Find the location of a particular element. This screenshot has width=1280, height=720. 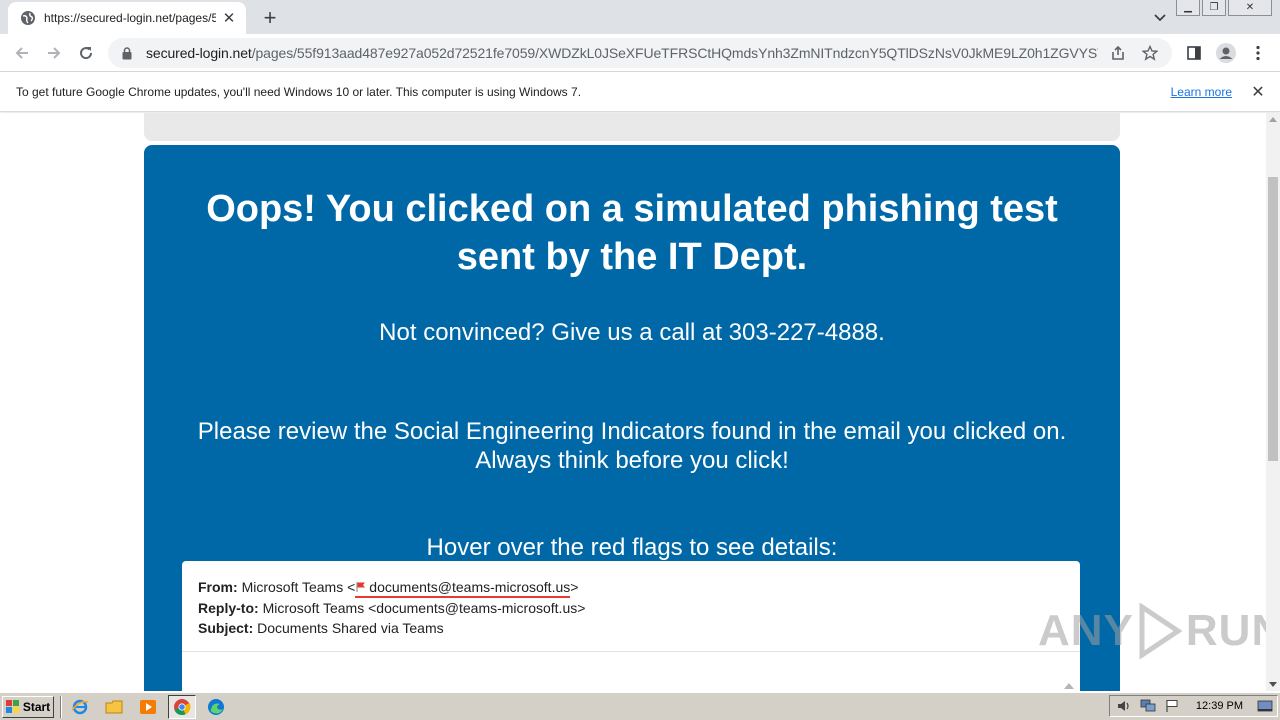

bookmark-star-icon is located at coordinates (1150, 53).